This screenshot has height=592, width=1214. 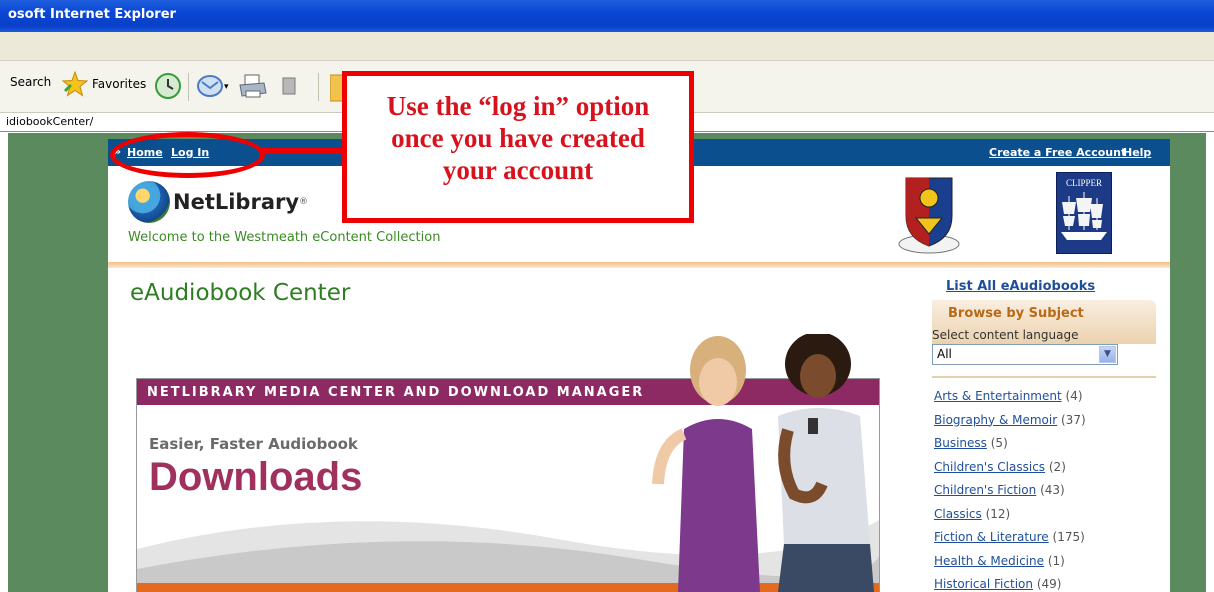 I want to click on language-select: All ▼, so click(x=1025, y=354).